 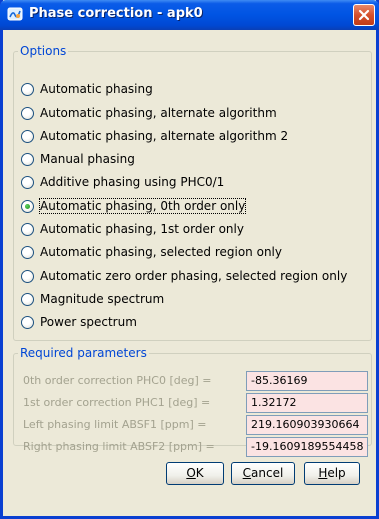 I want to click on radio-label: Automatic phasing, selected region only, so click(x=161, y=252).